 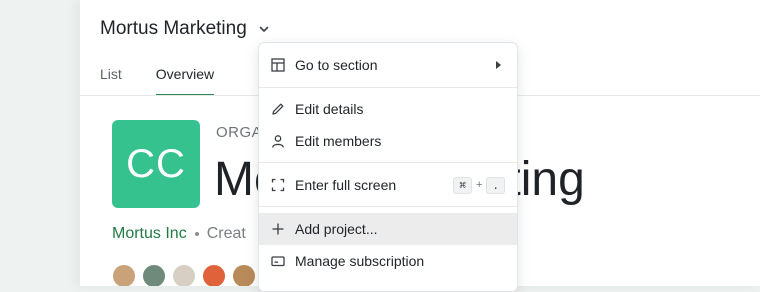 I want to click on pencil-icon, so click(x=278, y=109).